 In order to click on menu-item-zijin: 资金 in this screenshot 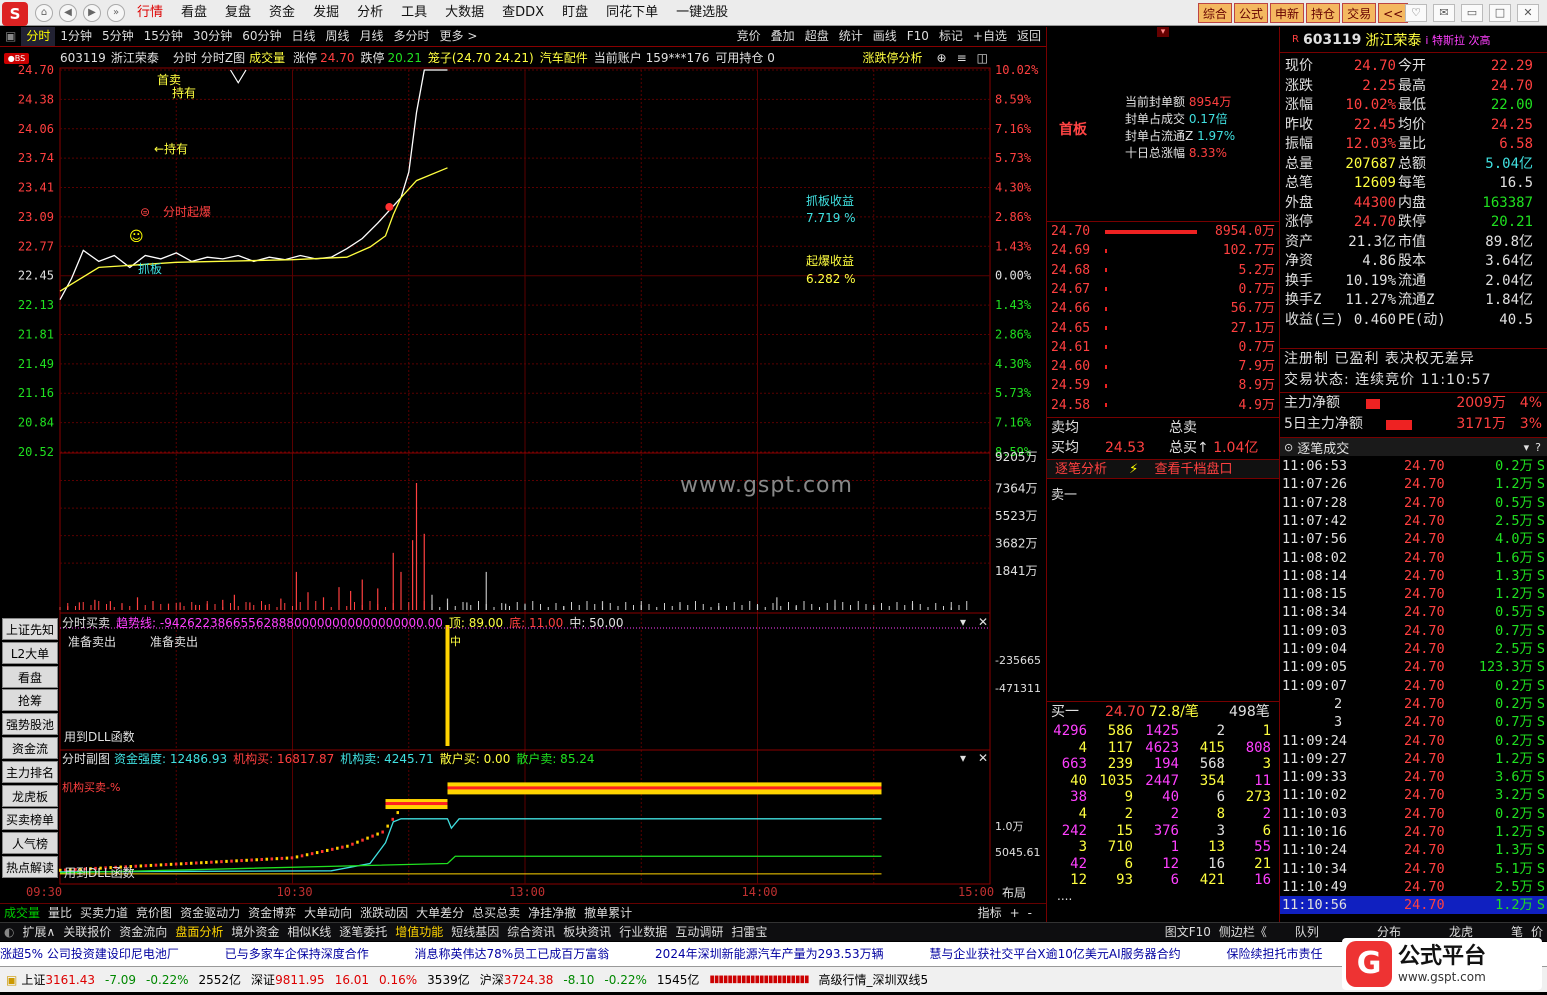, I will do `click(282, 13)`.